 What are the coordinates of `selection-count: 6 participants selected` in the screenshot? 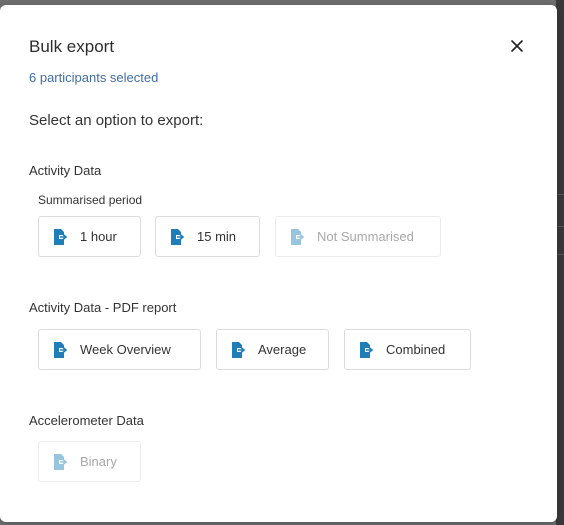 It's located at (94, 77).